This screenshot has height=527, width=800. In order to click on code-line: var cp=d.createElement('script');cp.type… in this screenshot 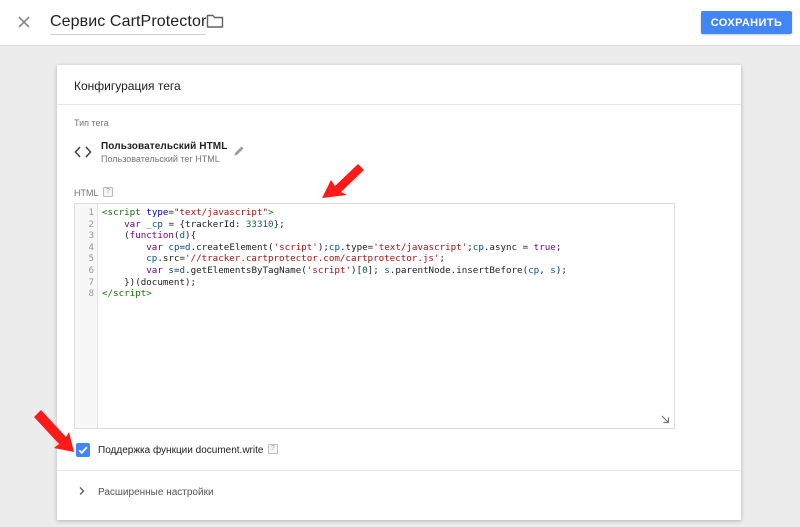, I will do `click(354, 247)`.